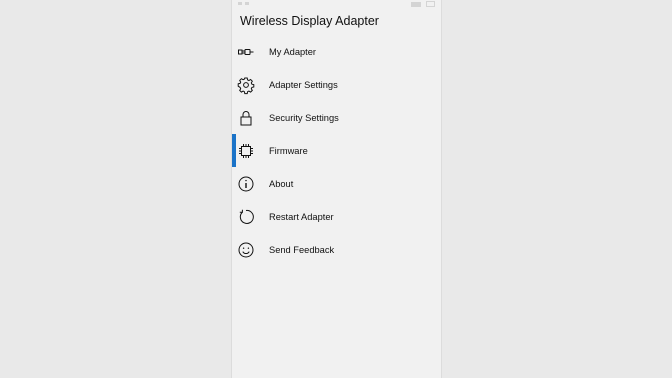 This screenshot has height=378, width=672. What do you see at coordinates (246, 85) in the screenshot?
I see `gear-icon` at bounding box center [246, 85].